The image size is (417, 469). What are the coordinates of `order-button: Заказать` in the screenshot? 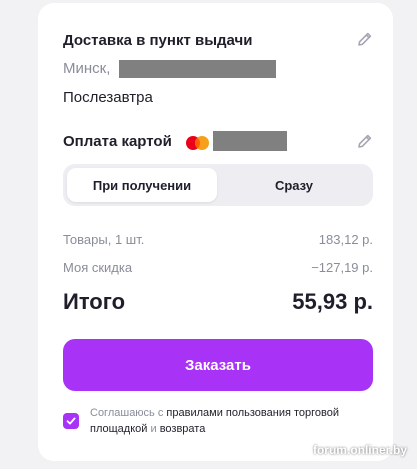 It's located at (218, 365).